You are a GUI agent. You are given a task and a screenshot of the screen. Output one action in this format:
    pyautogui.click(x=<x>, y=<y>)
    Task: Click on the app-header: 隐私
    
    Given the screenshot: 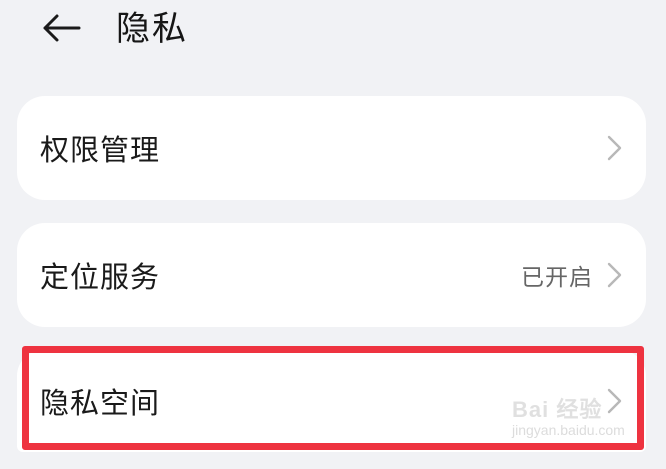 What is the action you would take?
    pyautogui.click(x=333, y=33)
    